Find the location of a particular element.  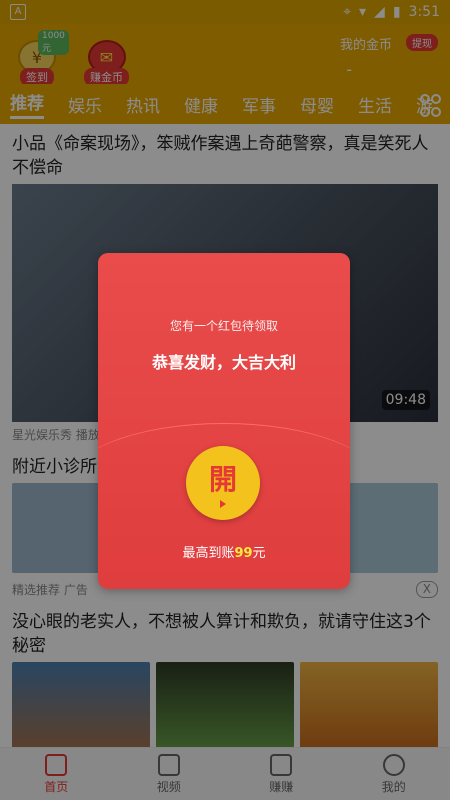

open-char: 開 is located at coordinates (222, 479).